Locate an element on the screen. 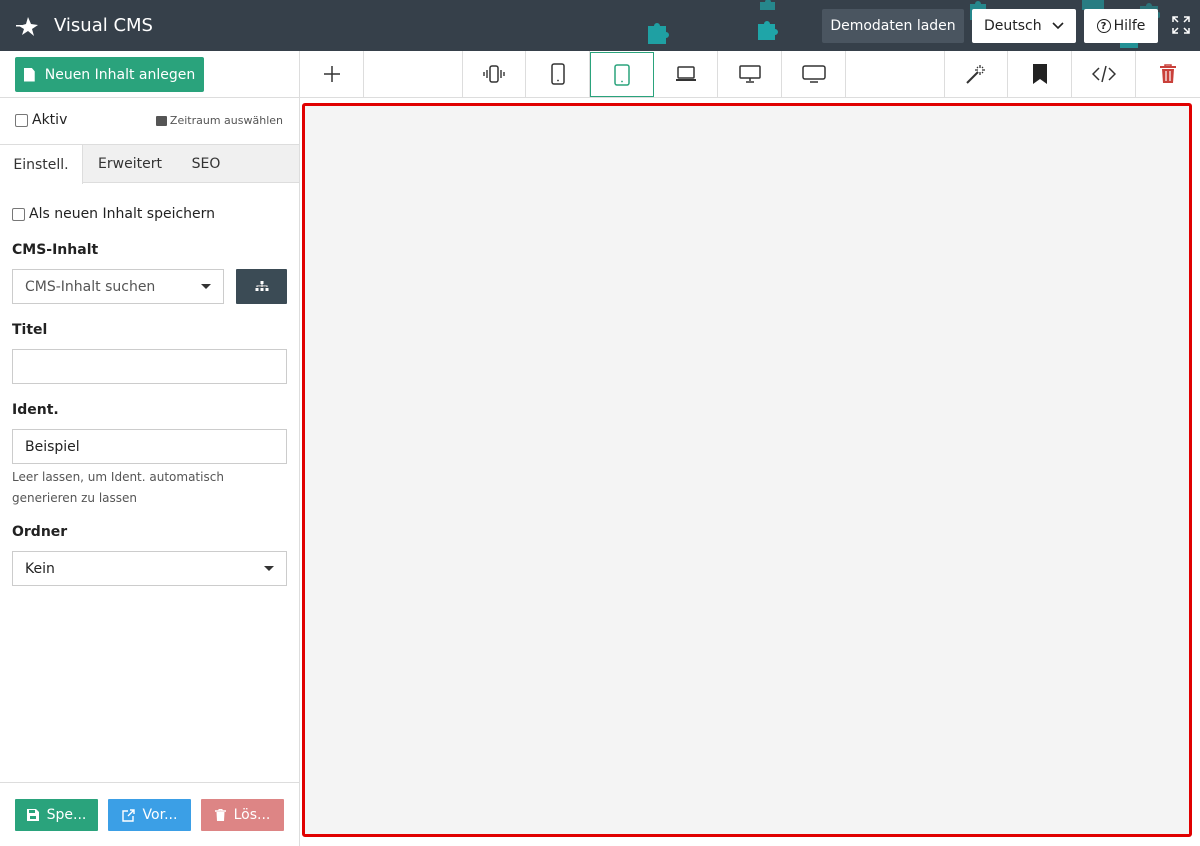 Image resolution: width=1200 pixels, height=846 pixels. add-element-button is located at coordinates (332, 74).